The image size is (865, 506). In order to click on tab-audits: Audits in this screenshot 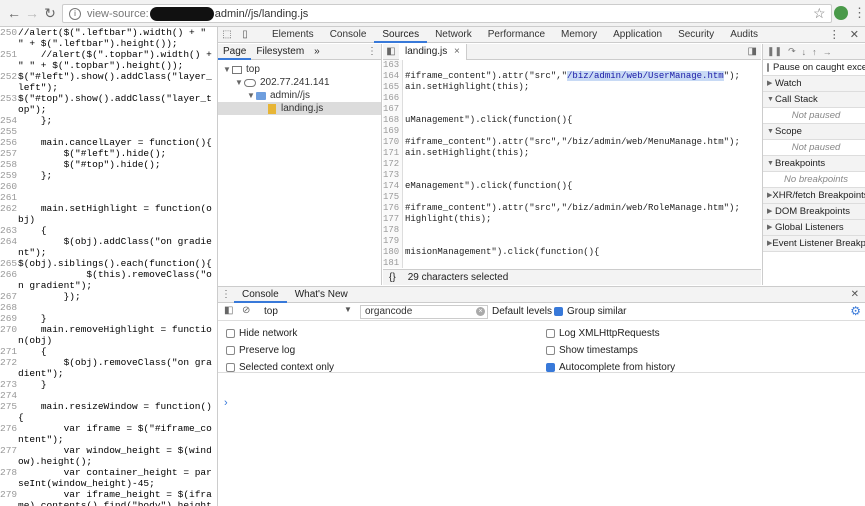, I will do `click(744, 35)`.